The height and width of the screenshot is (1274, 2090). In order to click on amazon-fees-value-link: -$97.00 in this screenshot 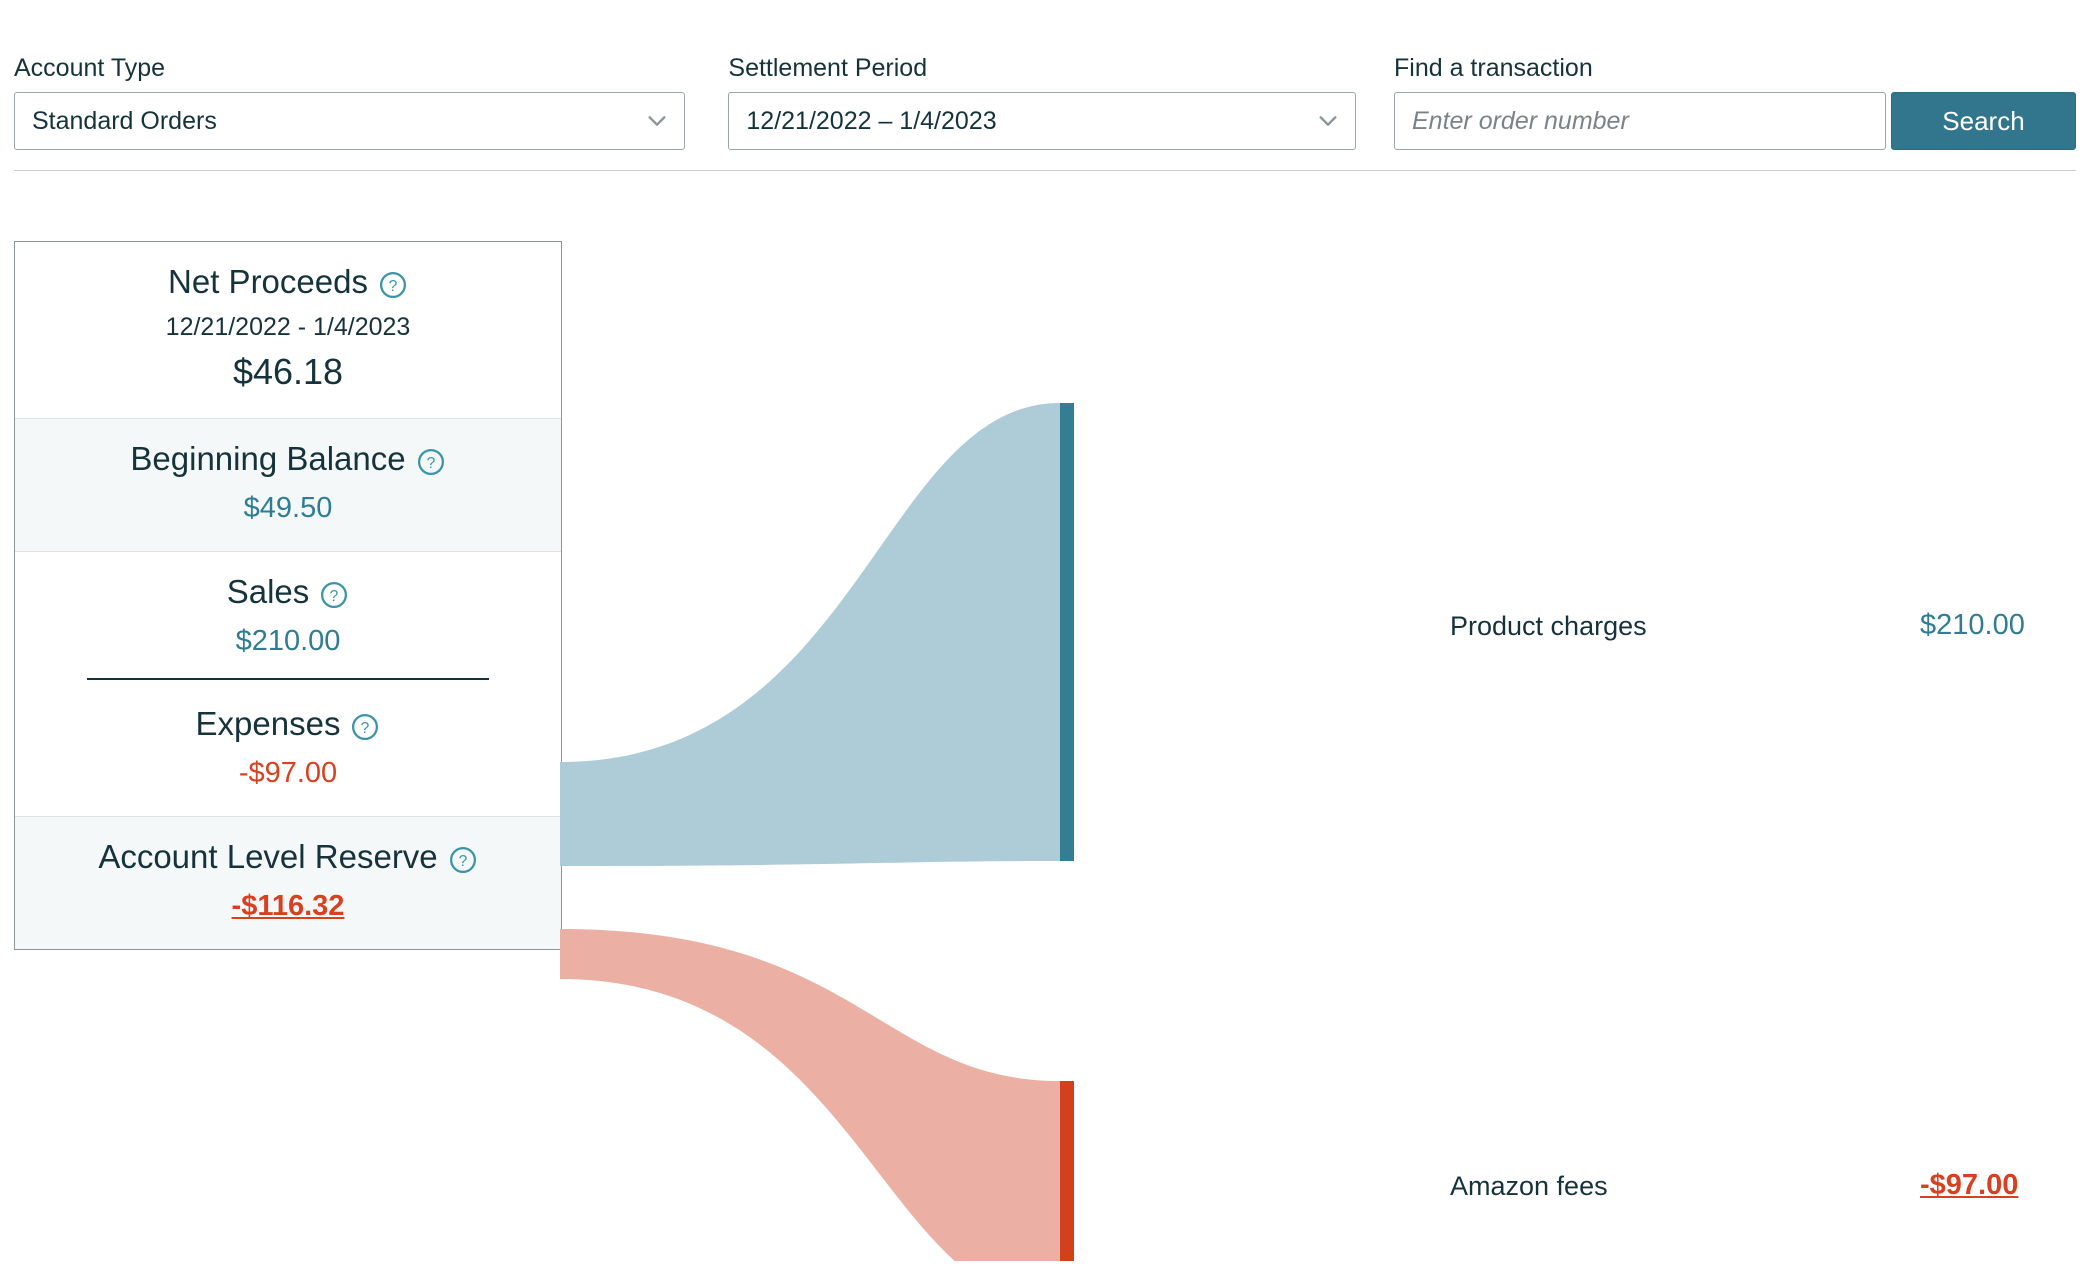, I will do `click(1969, 1185)`.